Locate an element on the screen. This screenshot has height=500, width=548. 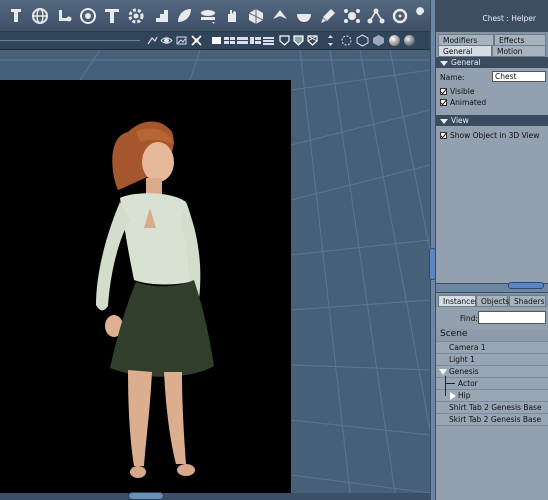
eye-icon is located at coordinates (166, 40).